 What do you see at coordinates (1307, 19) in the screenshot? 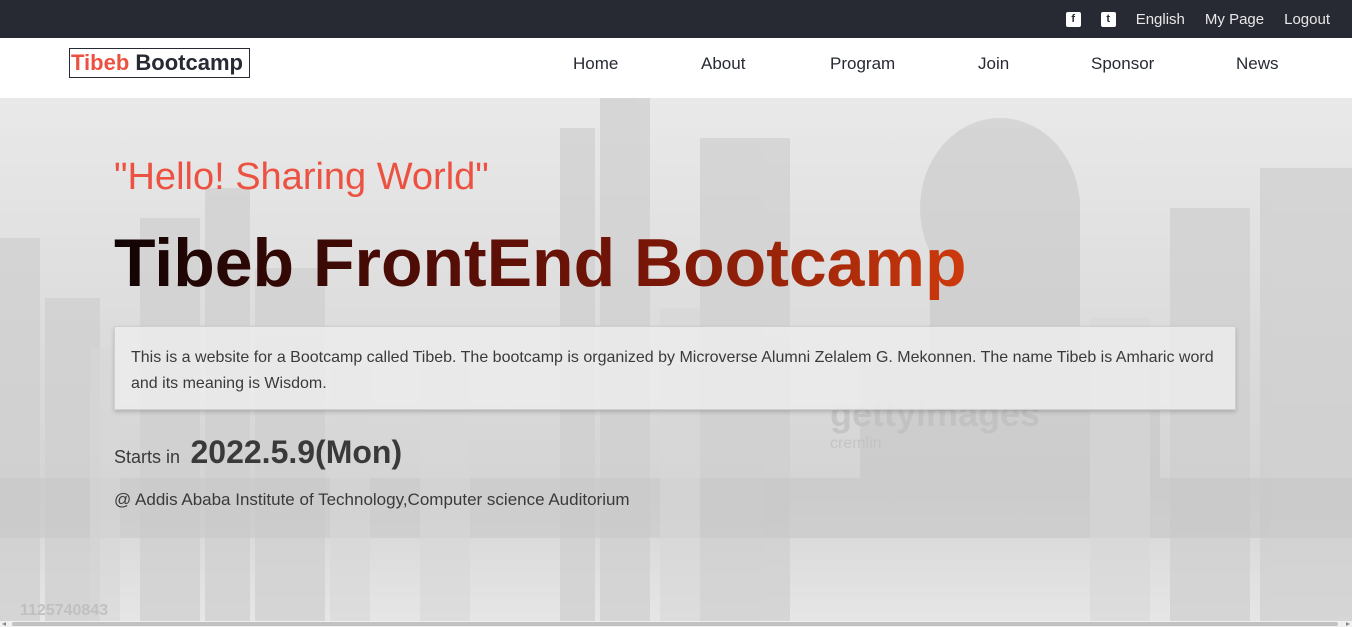
I see `logout-link: Logout` at bounding box center [1307, 19].